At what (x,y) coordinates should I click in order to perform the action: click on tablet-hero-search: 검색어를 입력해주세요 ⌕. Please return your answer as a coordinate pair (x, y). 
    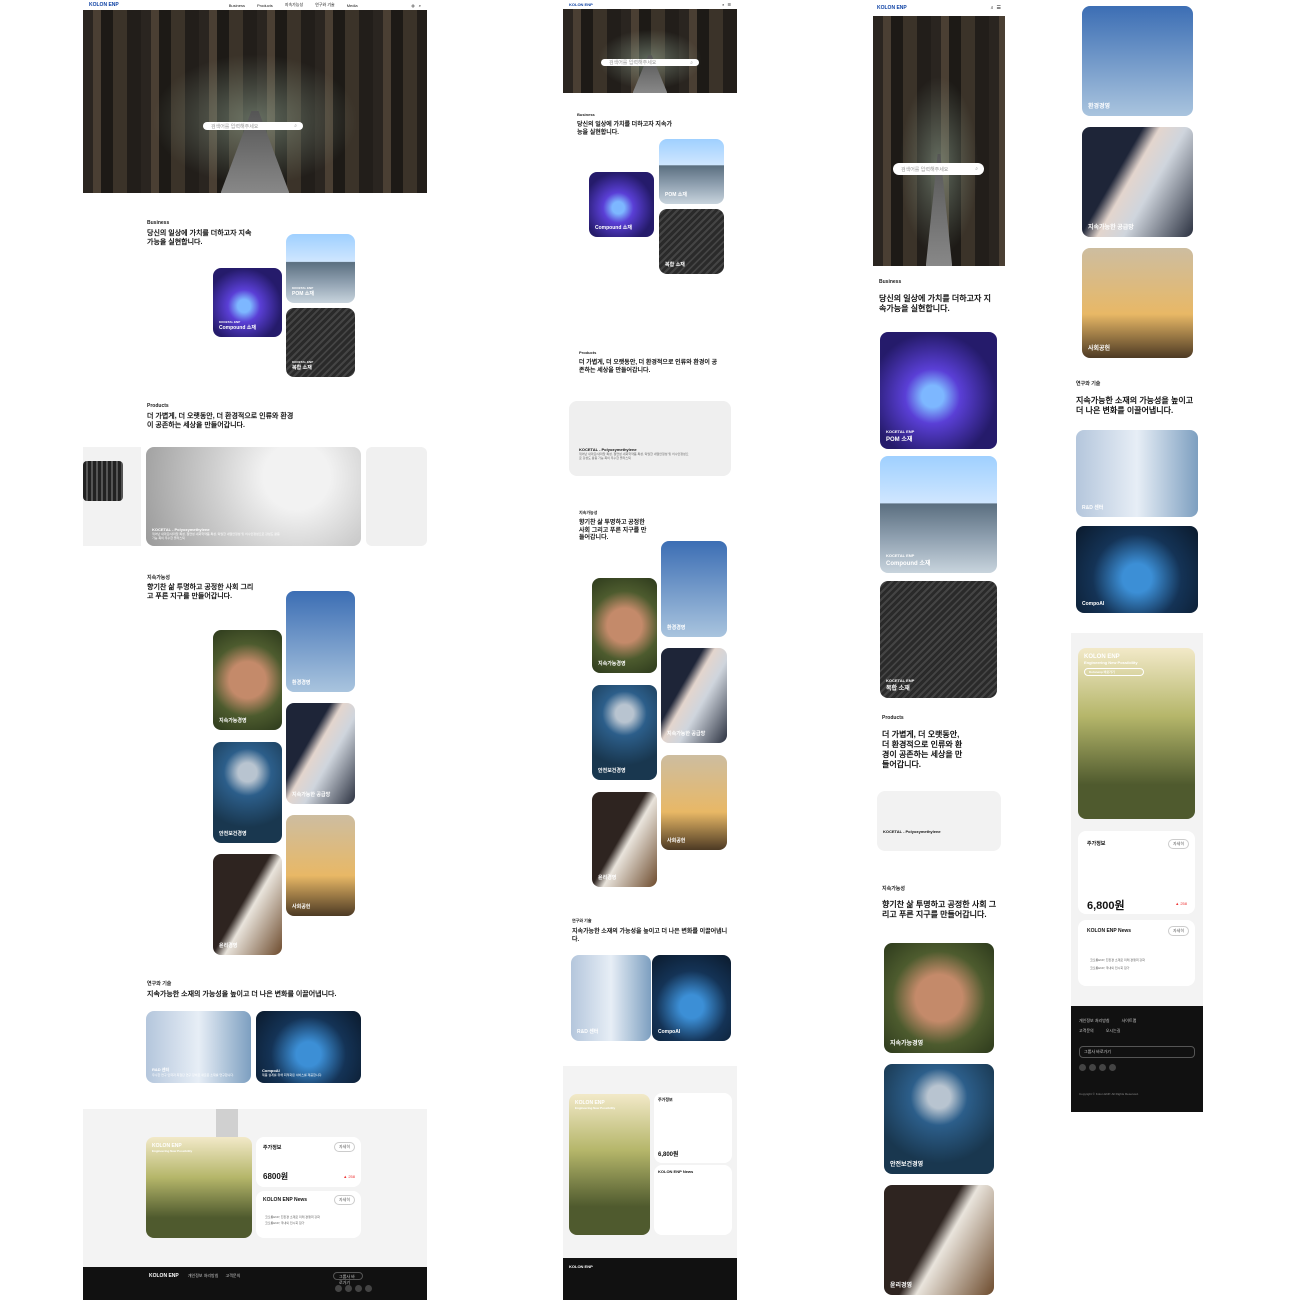
    Looking at the image, I should click on (650, 62).